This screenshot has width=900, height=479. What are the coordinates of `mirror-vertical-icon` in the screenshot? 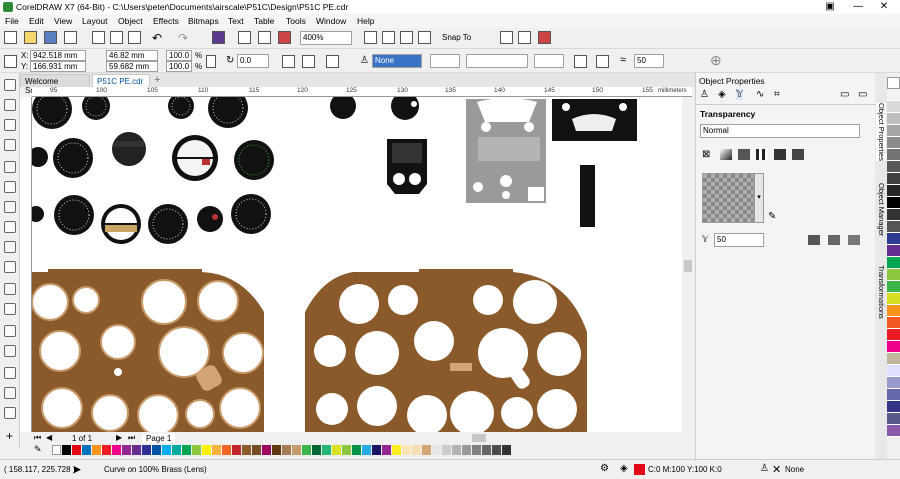 It's located at (308, 61).